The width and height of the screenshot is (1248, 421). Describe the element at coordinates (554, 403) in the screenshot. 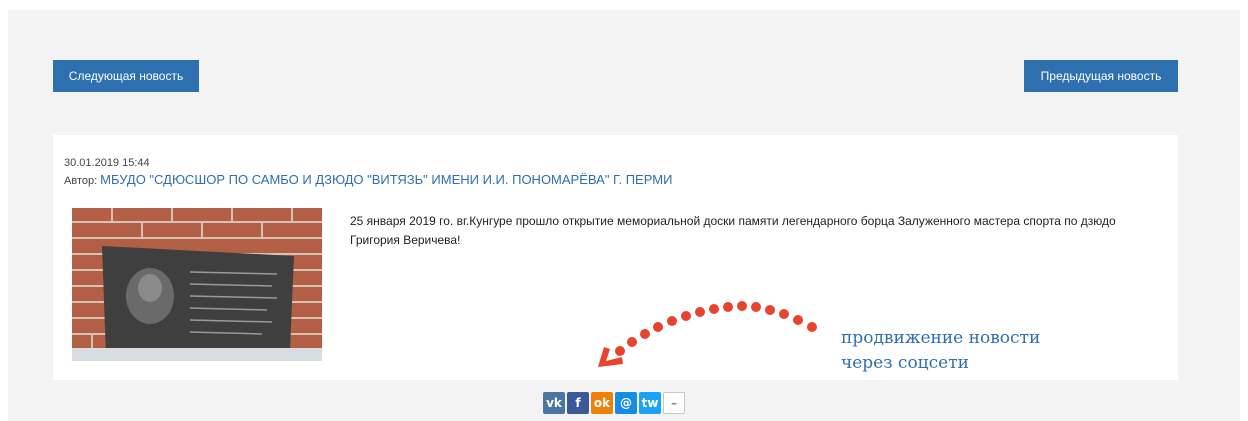

I see `vk-icon: vk` at that location.